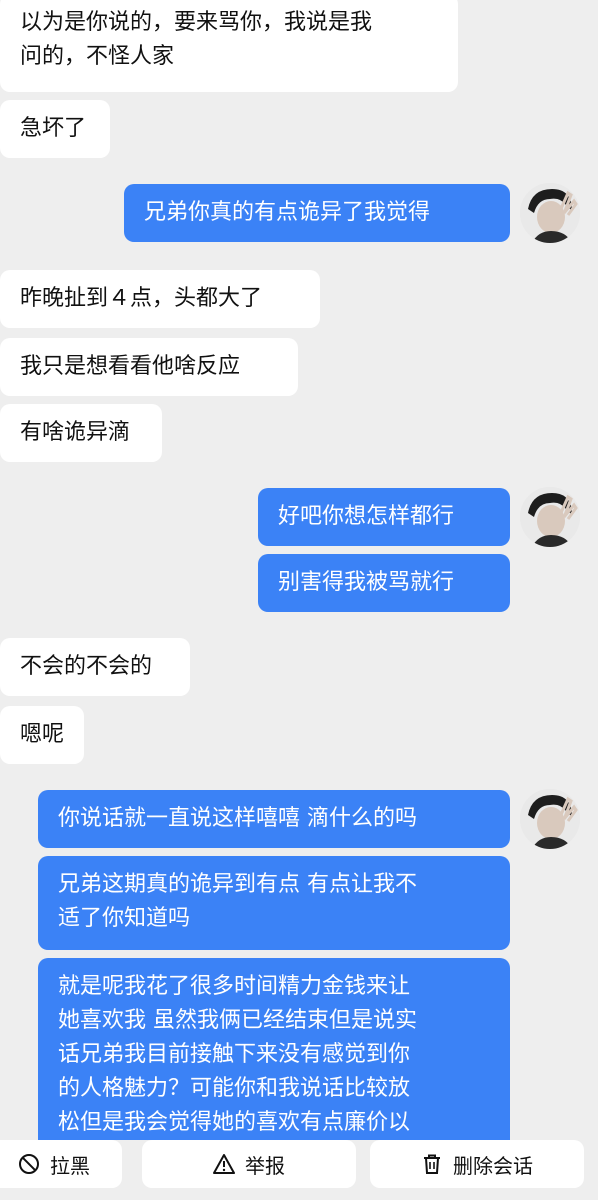 Image resolution: width=598 pixels, height=1200 pixels. I want to click on message-outgoing: 兄弟你真的有点诡异了我觉得, so click(317, 213).